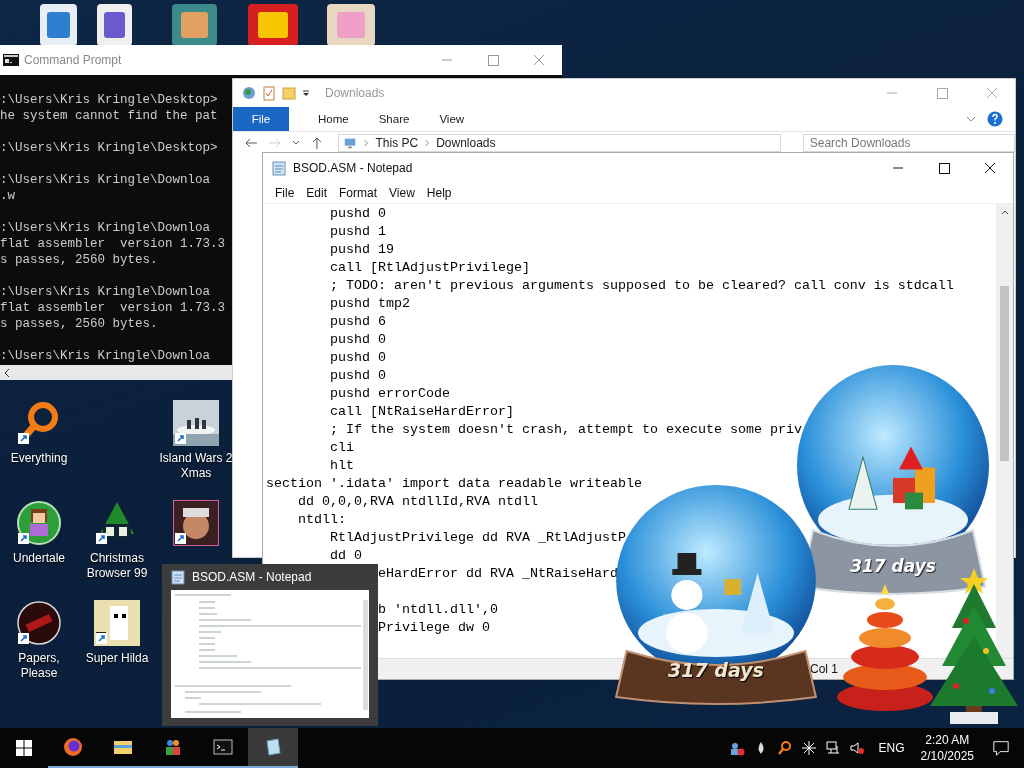 Image resolution: width=1024 pixels, height=768 pixels. I want to click on checklist-icon, so click(269, 93).